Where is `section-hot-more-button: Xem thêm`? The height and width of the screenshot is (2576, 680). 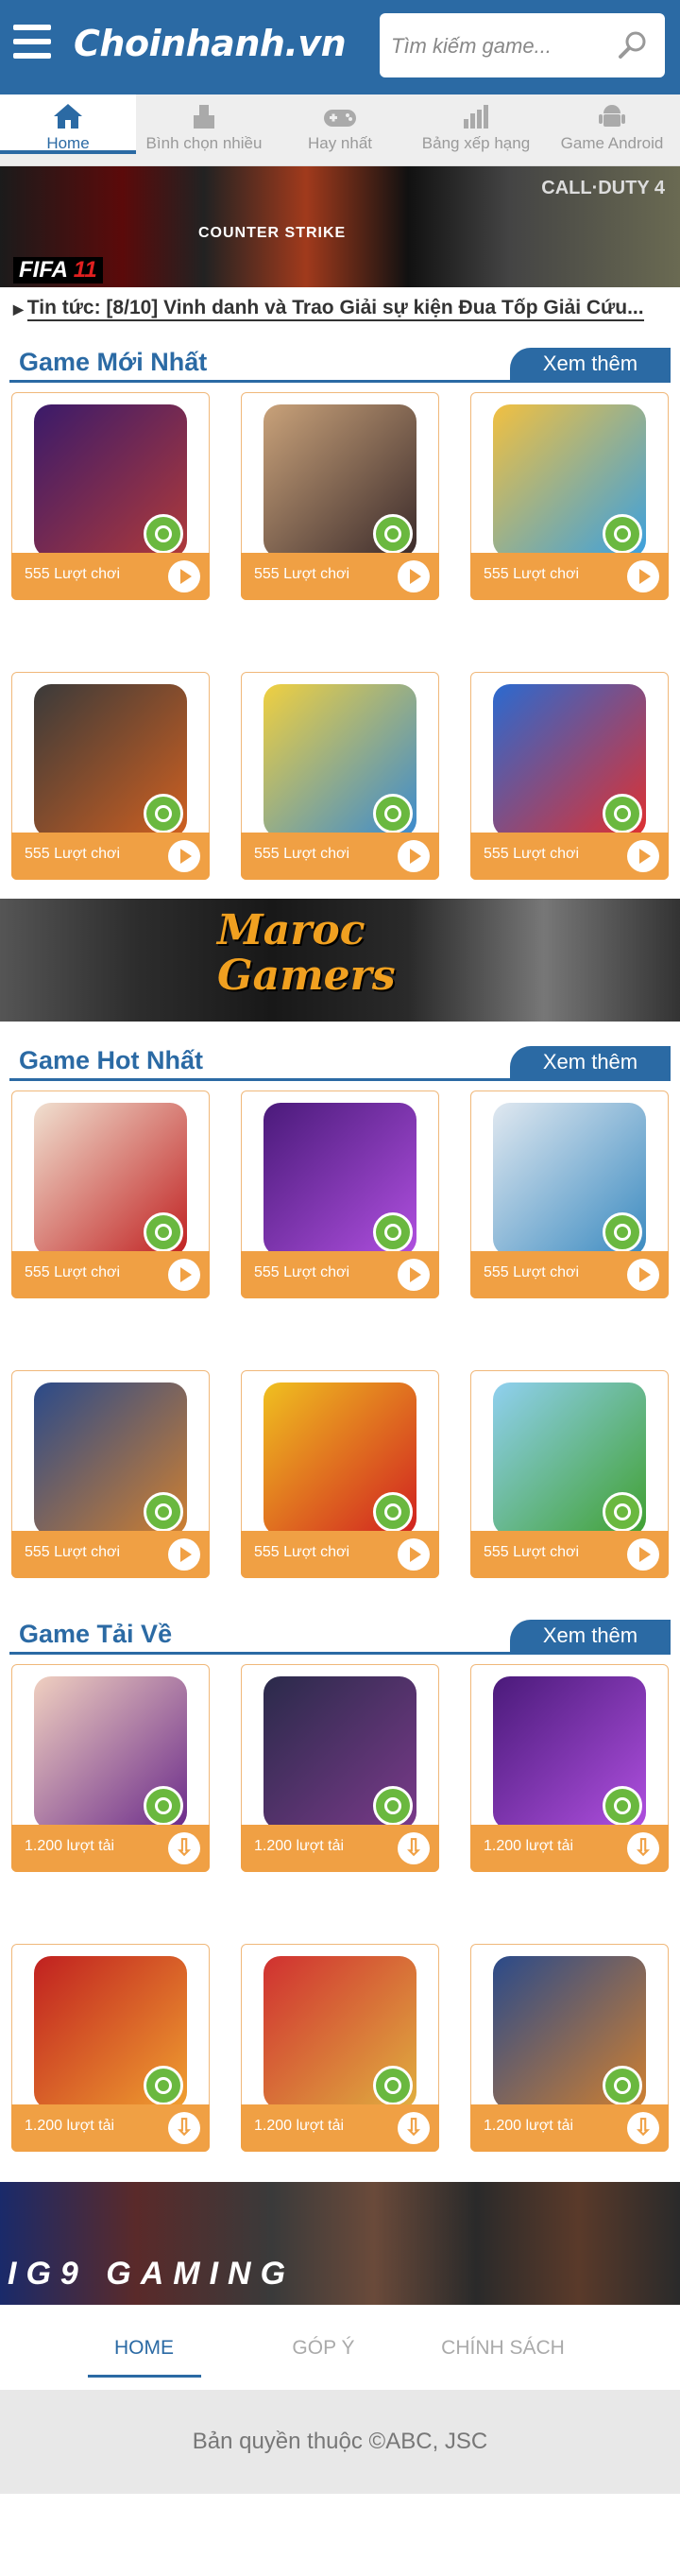 section-hot-more-button: Xem thêm is located at coordinates (590, 1062).